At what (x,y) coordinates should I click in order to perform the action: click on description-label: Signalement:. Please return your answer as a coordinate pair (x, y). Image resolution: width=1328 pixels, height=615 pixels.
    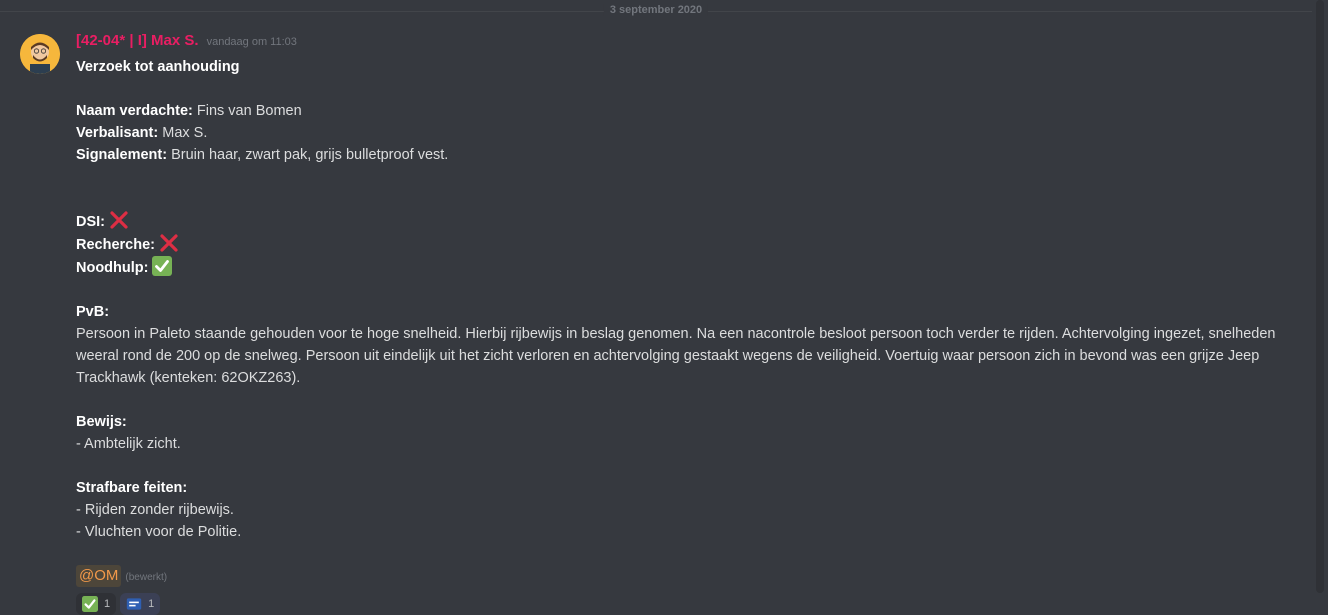
    Looking at the image, I should click on (122, 155).